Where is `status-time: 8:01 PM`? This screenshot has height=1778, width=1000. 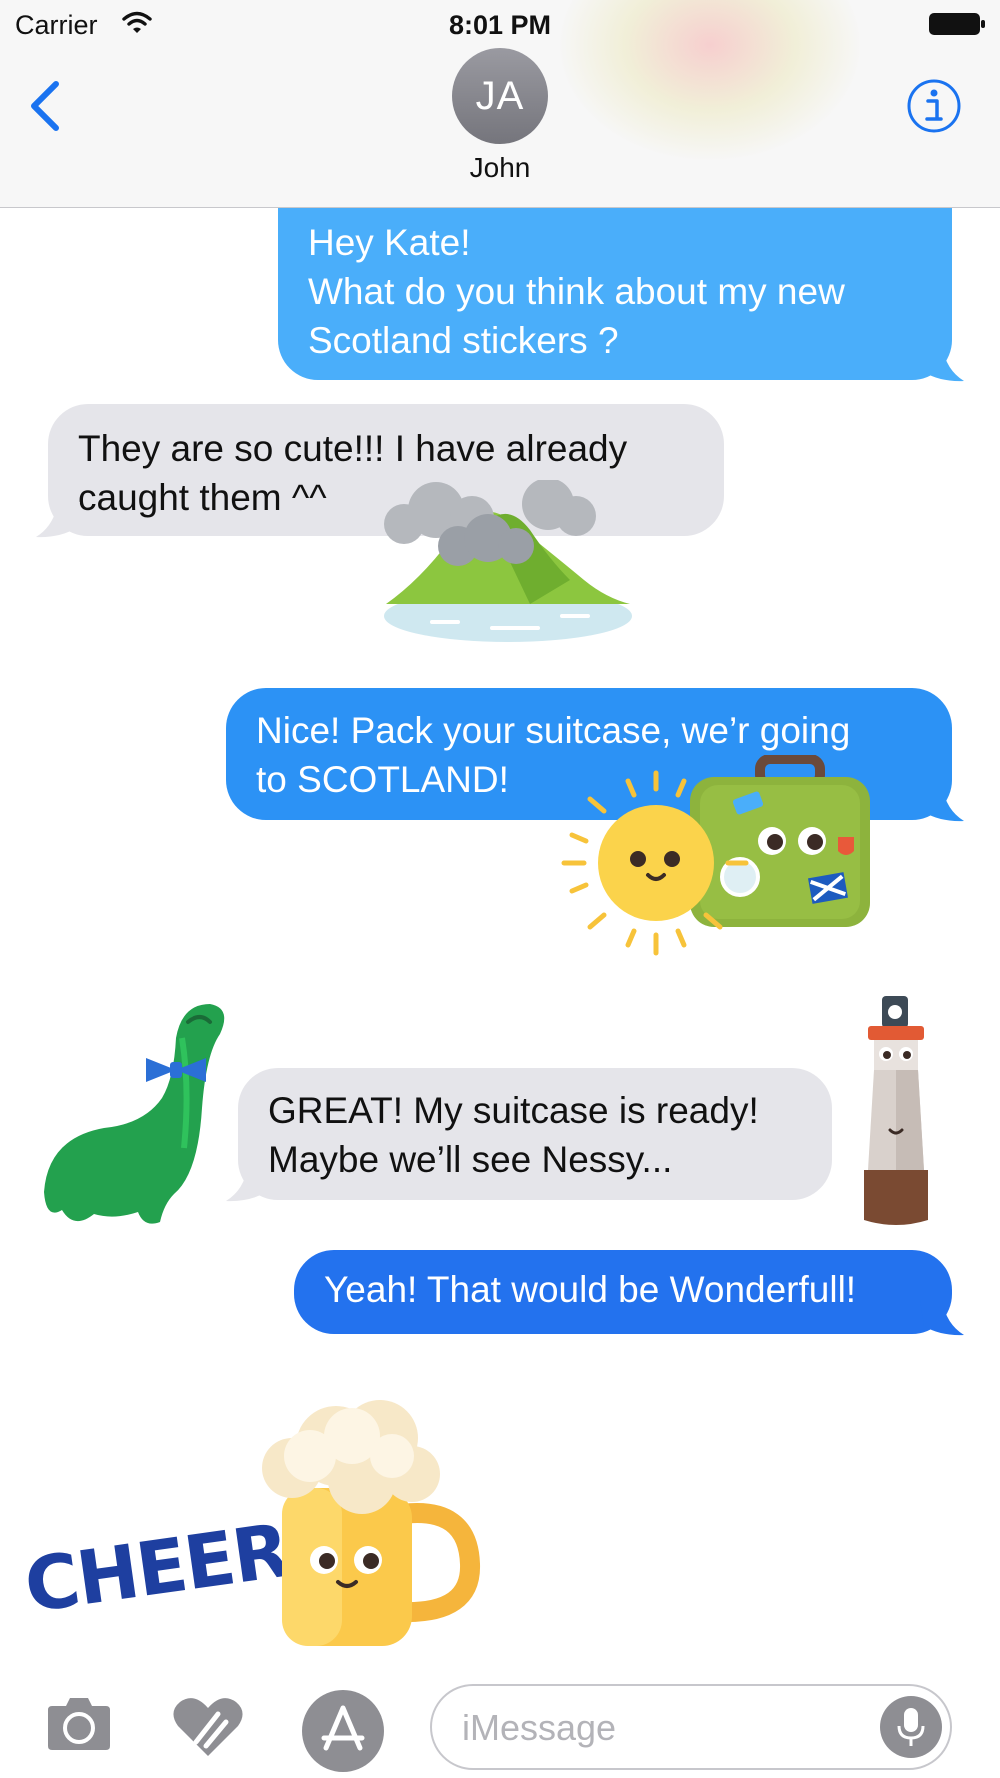 status-time: 8:01 PM is located at coordinates (500, 25).